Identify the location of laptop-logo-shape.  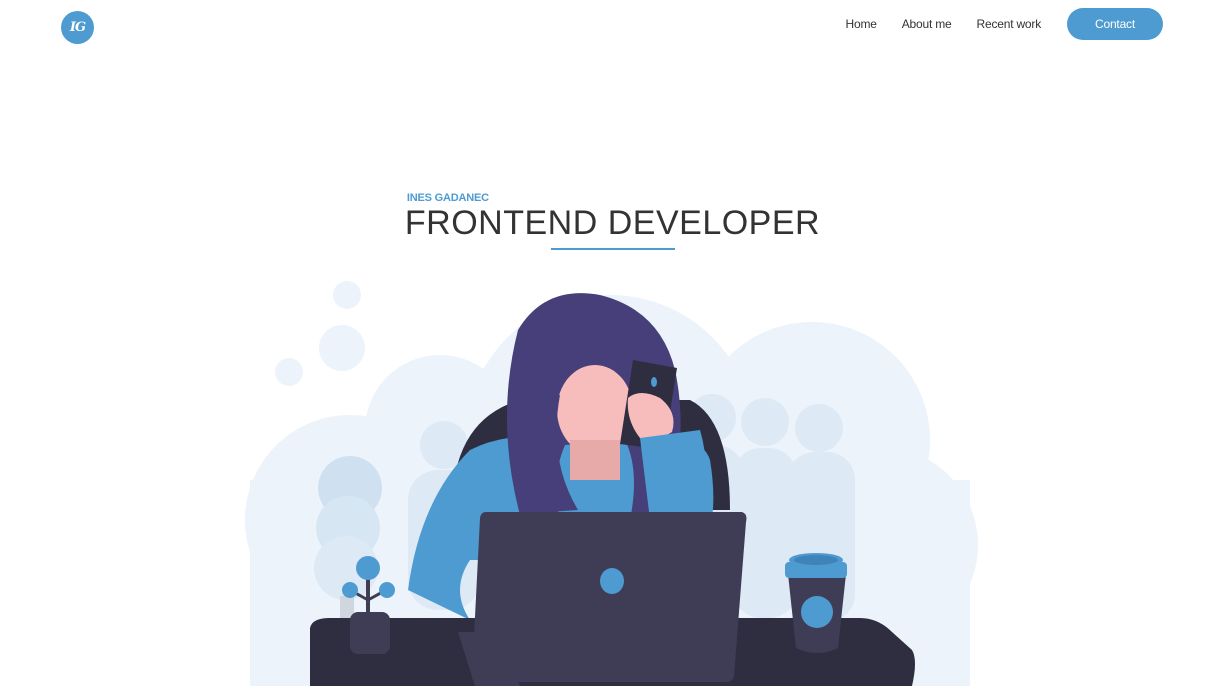
(612, 581).